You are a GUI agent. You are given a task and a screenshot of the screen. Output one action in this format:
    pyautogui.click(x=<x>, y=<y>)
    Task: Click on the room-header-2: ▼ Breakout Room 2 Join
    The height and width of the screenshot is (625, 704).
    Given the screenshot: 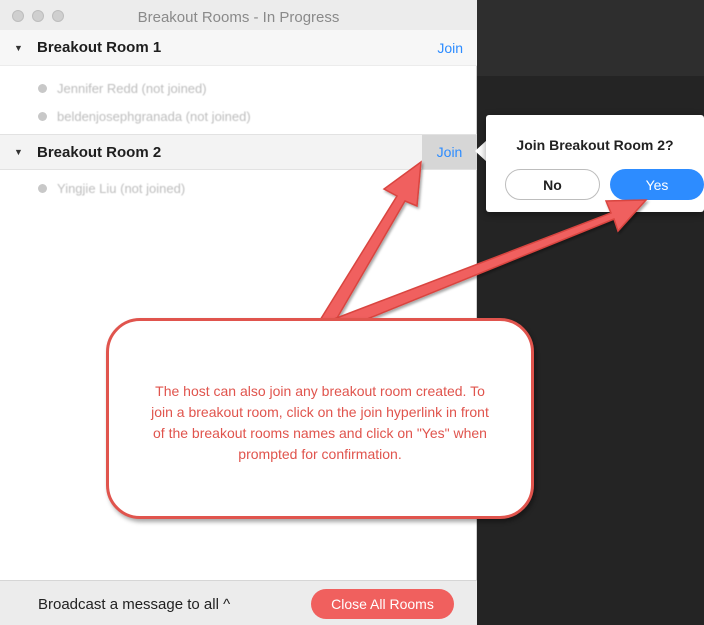 What is the action you would take?
    pyautogui.click(x=238, y=152)
    